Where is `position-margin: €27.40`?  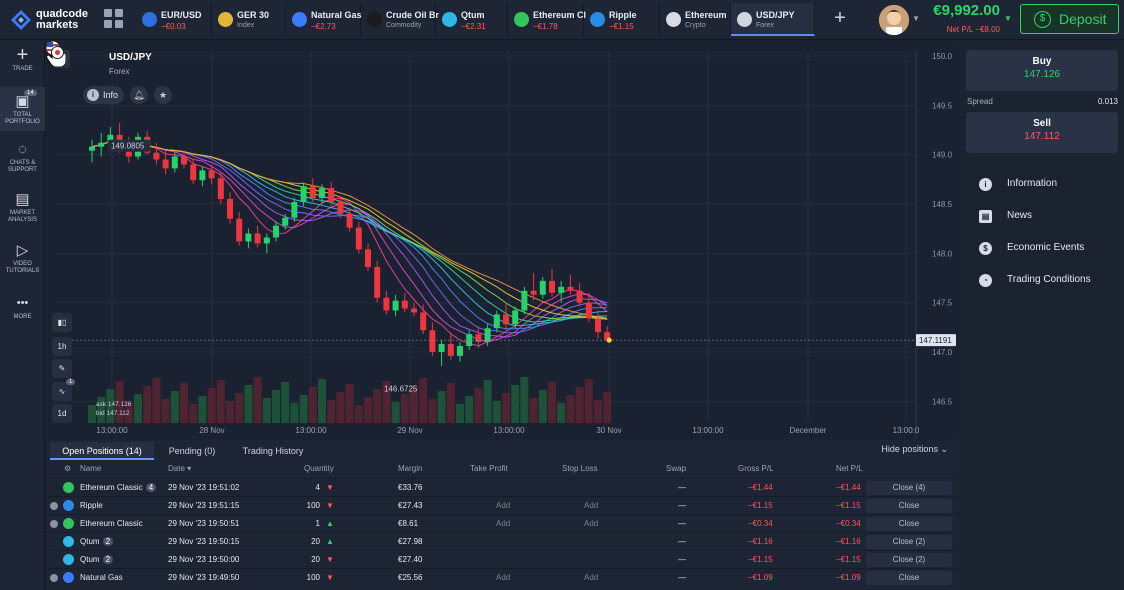 position-margin: €27.40 is located at coordinates (410, 559).